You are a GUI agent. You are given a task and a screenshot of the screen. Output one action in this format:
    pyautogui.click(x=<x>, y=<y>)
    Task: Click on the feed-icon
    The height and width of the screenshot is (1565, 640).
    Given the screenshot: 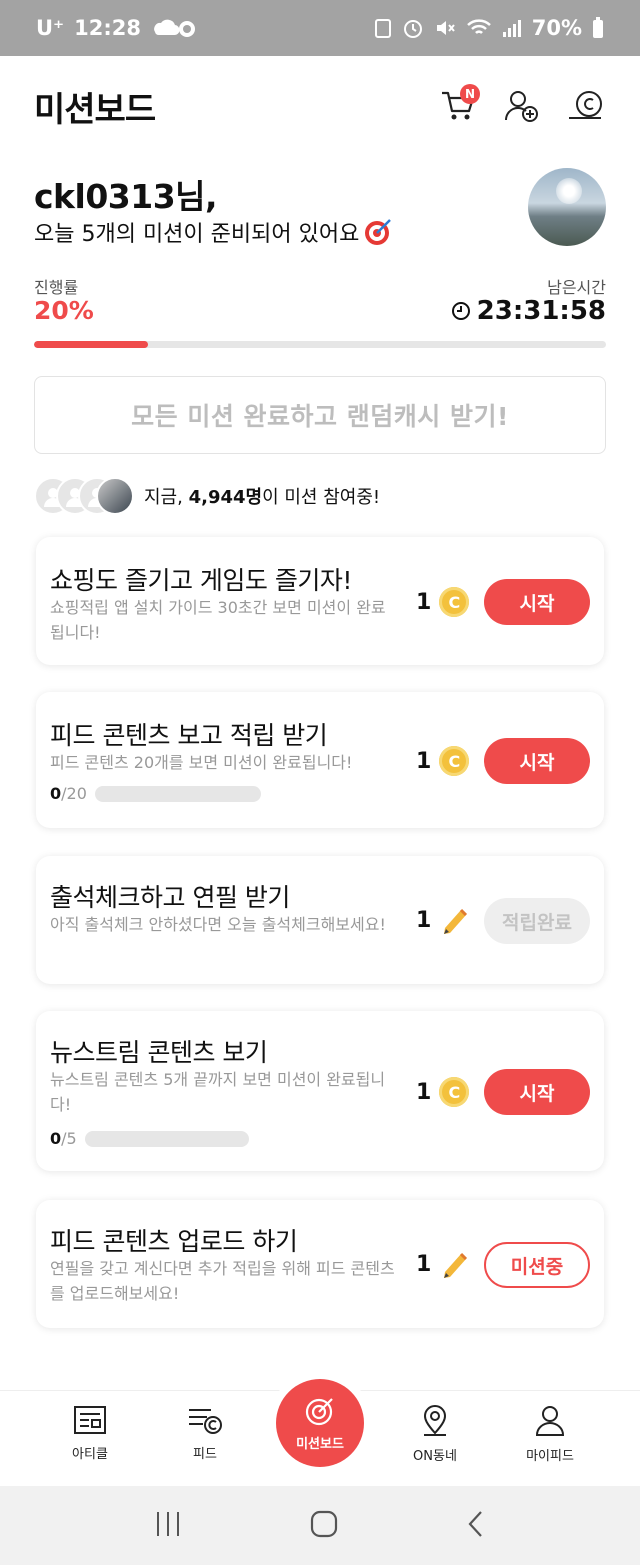 What is the action you would take?
    pyautogui.click(x=205, y=1421)
    